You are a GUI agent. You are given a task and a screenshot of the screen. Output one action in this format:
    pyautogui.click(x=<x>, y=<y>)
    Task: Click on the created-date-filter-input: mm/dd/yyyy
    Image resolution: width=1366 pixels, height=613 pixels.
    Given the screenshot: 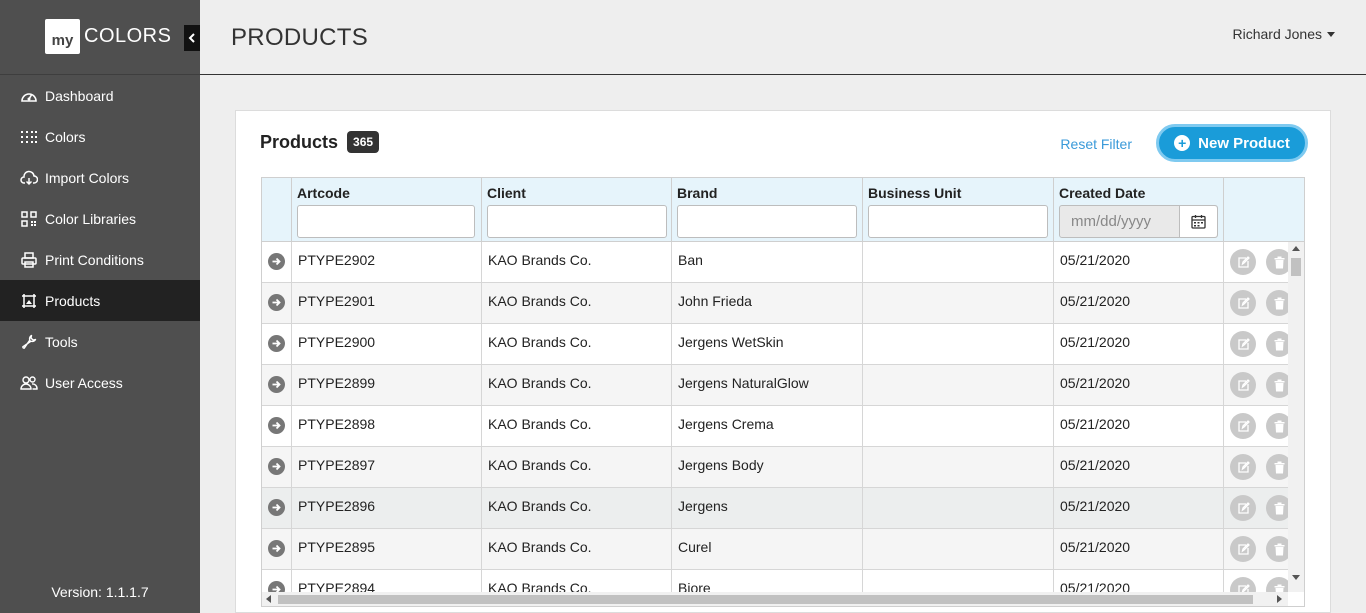 What is the action you would take?
    pyautogui.click(x=1138, y=221)
    